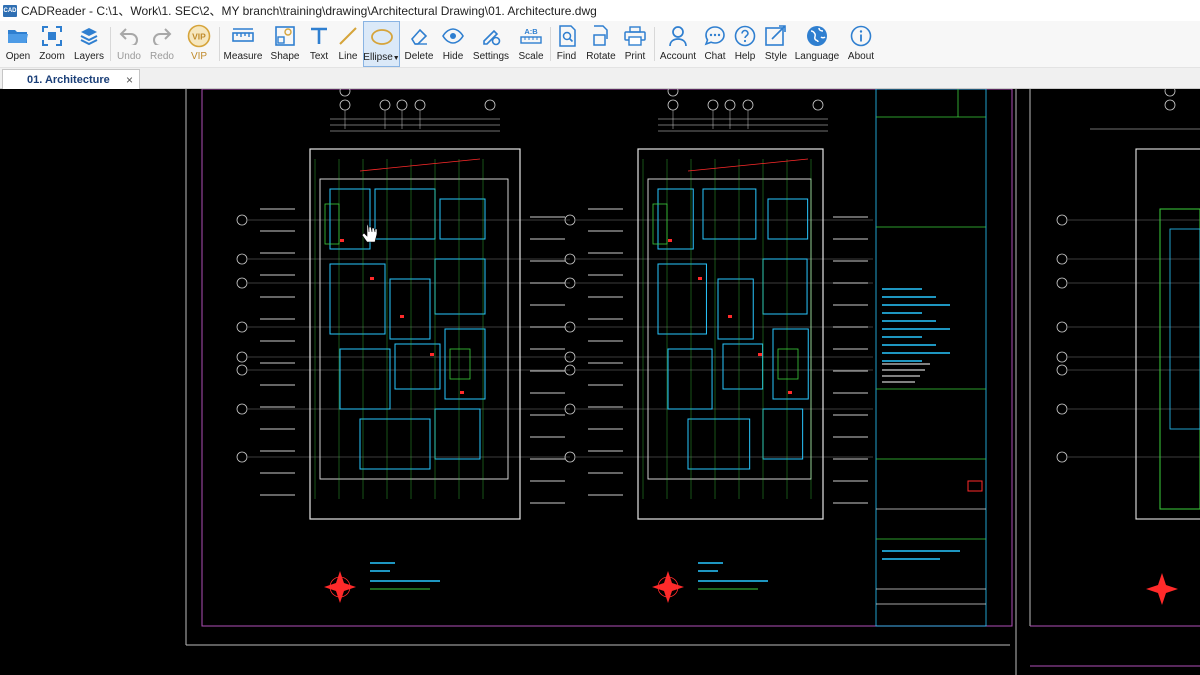 The width and height of the screenshot is (1200, 675). Describe the element at coordinates (129, 80) in the screenshot. I see `close-icon: ×` at that location.